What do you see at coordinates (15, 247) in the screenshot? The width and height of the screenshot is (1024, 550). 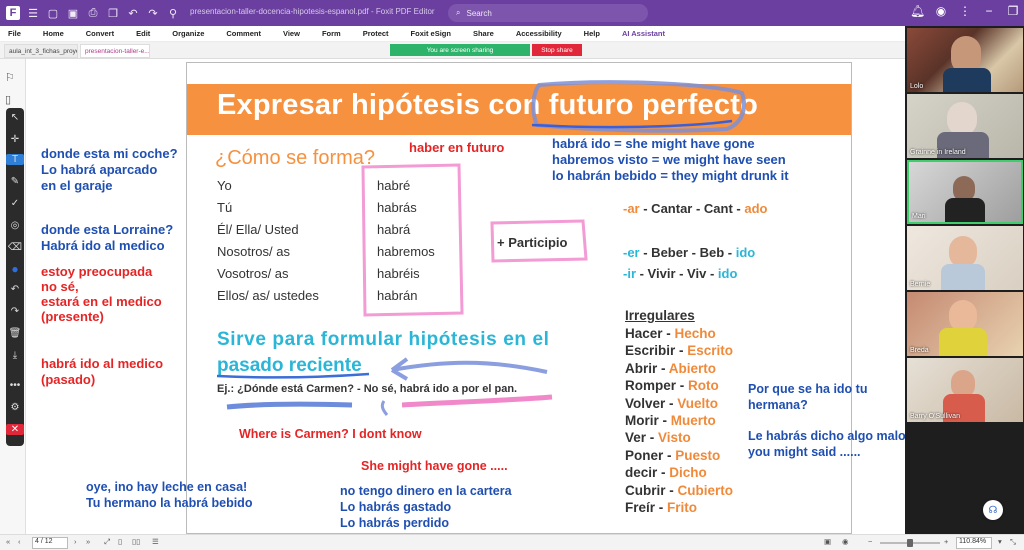 I see `eraser-icon: ⌫` at bounding box center [15, 247].